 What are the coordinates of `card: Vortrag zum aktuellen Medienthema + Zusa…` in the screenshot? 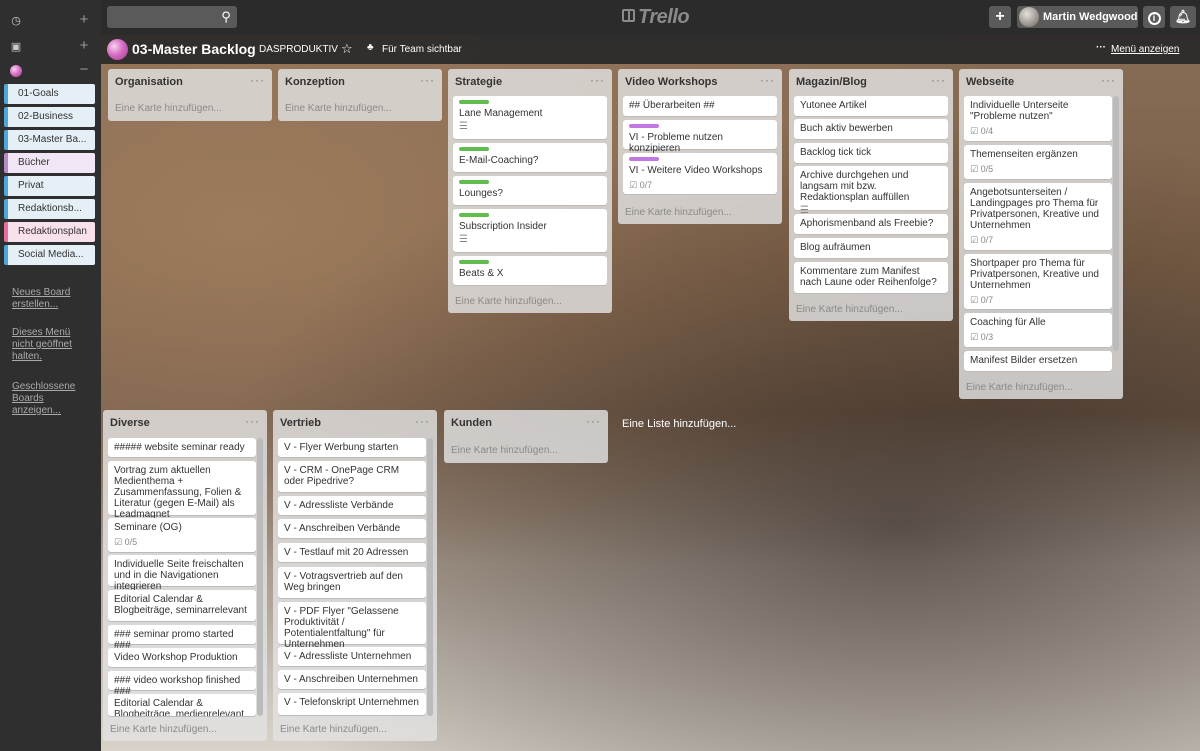 It's located at (182, 490).